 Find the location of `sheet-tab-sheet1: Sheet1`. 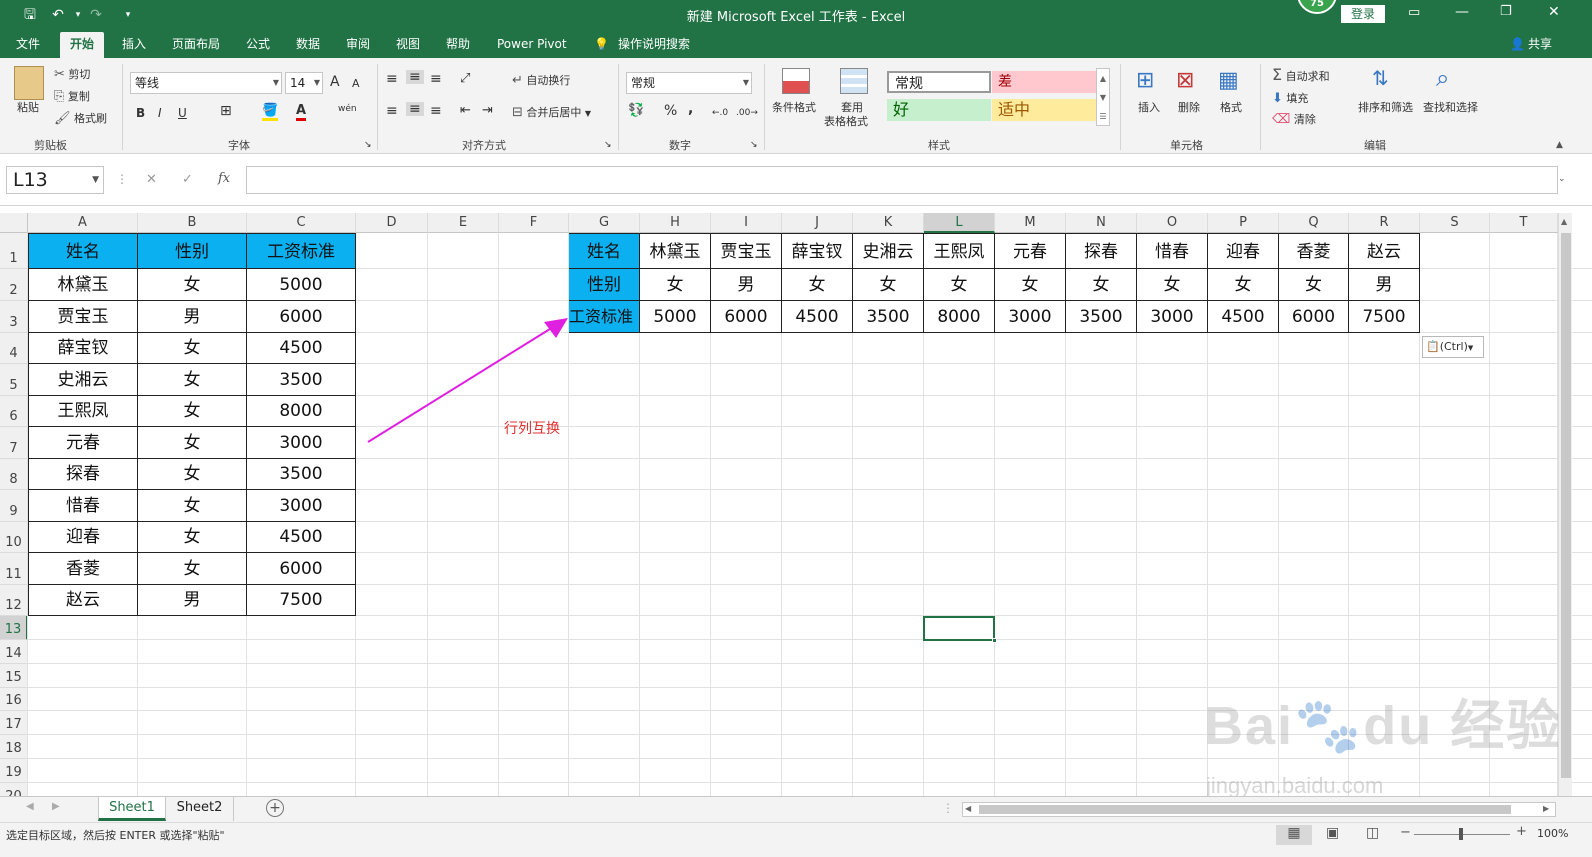

sheet-tab-sheet1: Sheet1 is located at coordinates (132, 809).